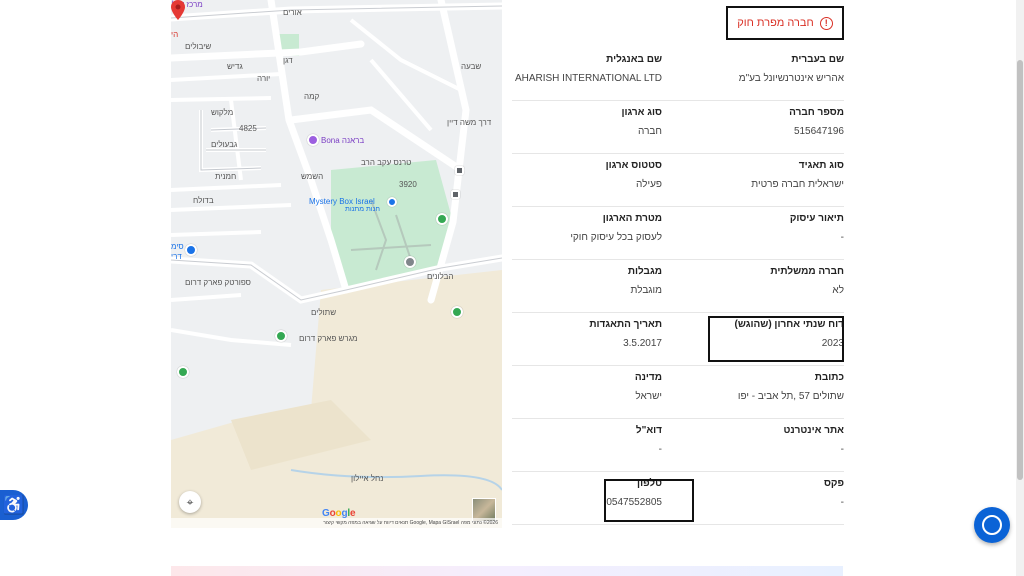 The height and width of the screenshot is (576, 1024). What do you see at coordinates (649, 184) in the screenshot?
I see `field-value: פעילה` at bounding box center [649, 184].